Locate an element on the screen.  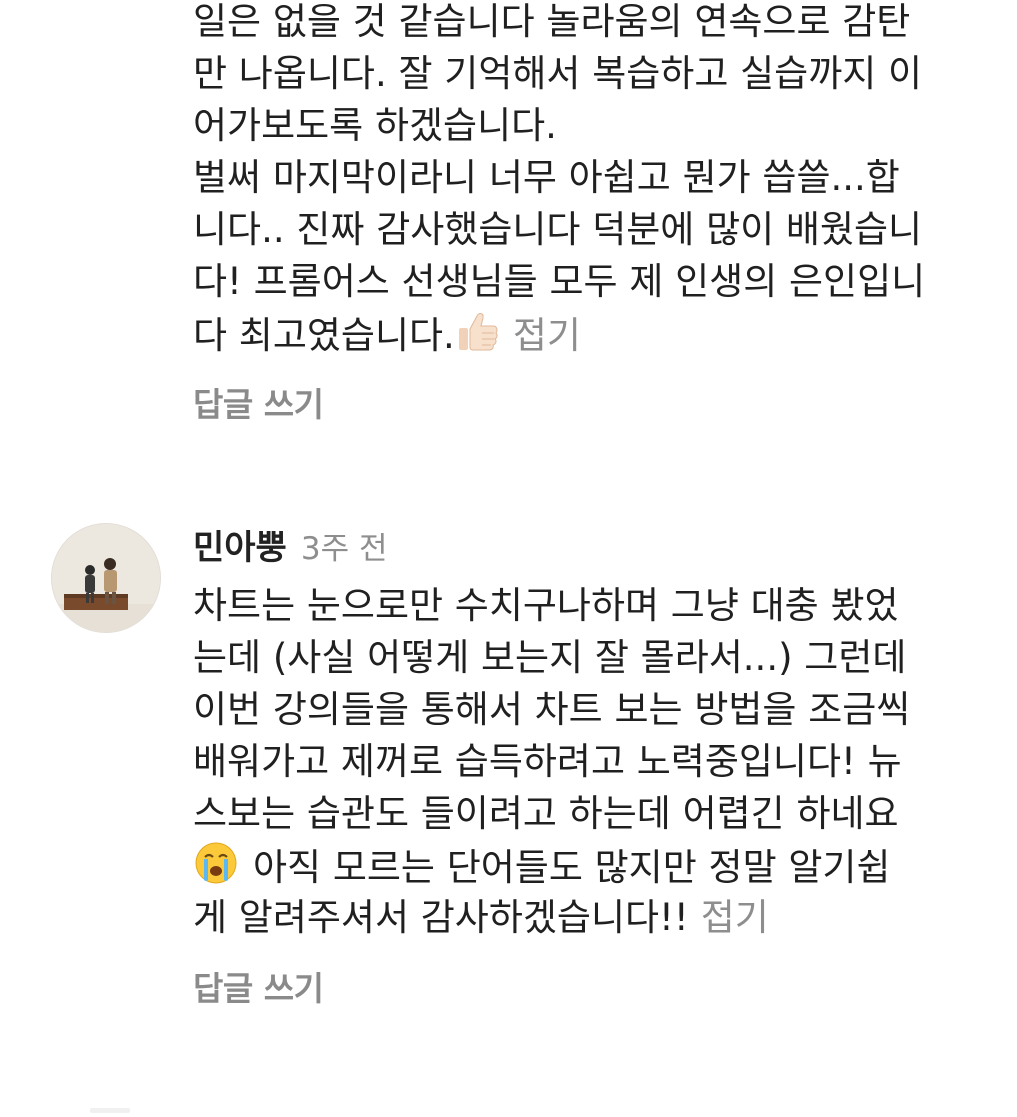
comment-line: 배워가고 제꺼로 습득하려고 노력중입니다! 뉴 is located at coordinates (547, 761).